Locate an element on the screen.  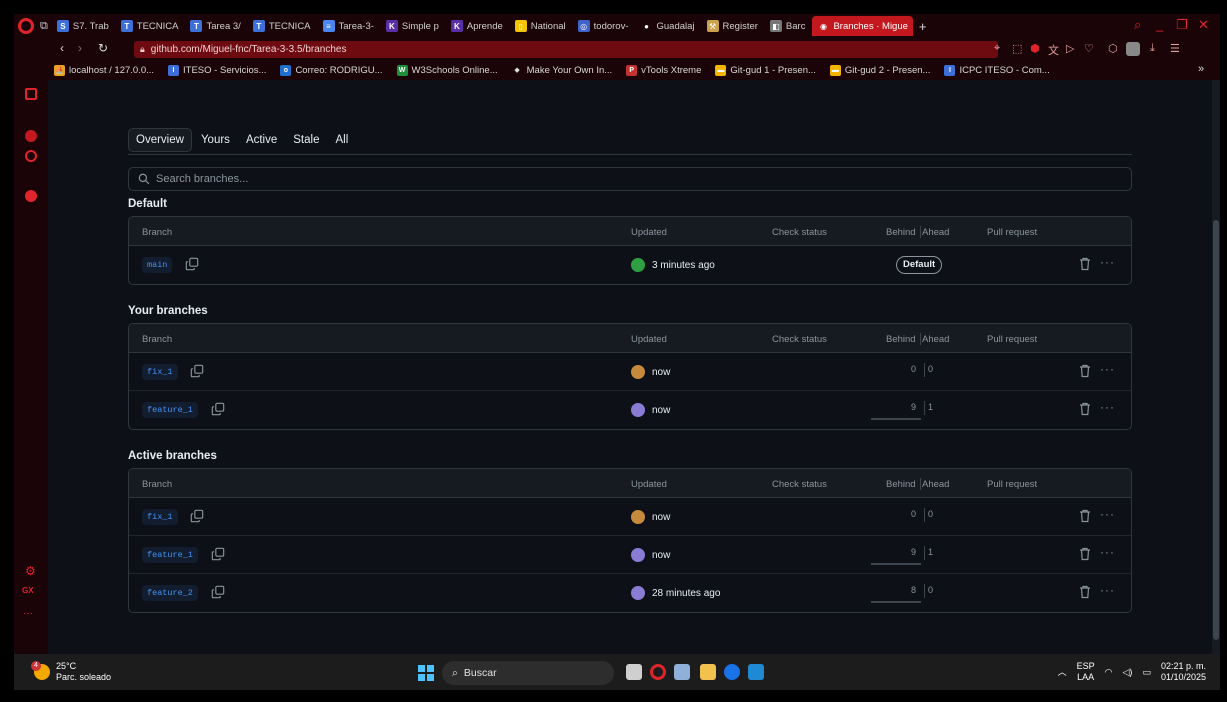
whatsapp-icon is located at coordinates (31, 156).